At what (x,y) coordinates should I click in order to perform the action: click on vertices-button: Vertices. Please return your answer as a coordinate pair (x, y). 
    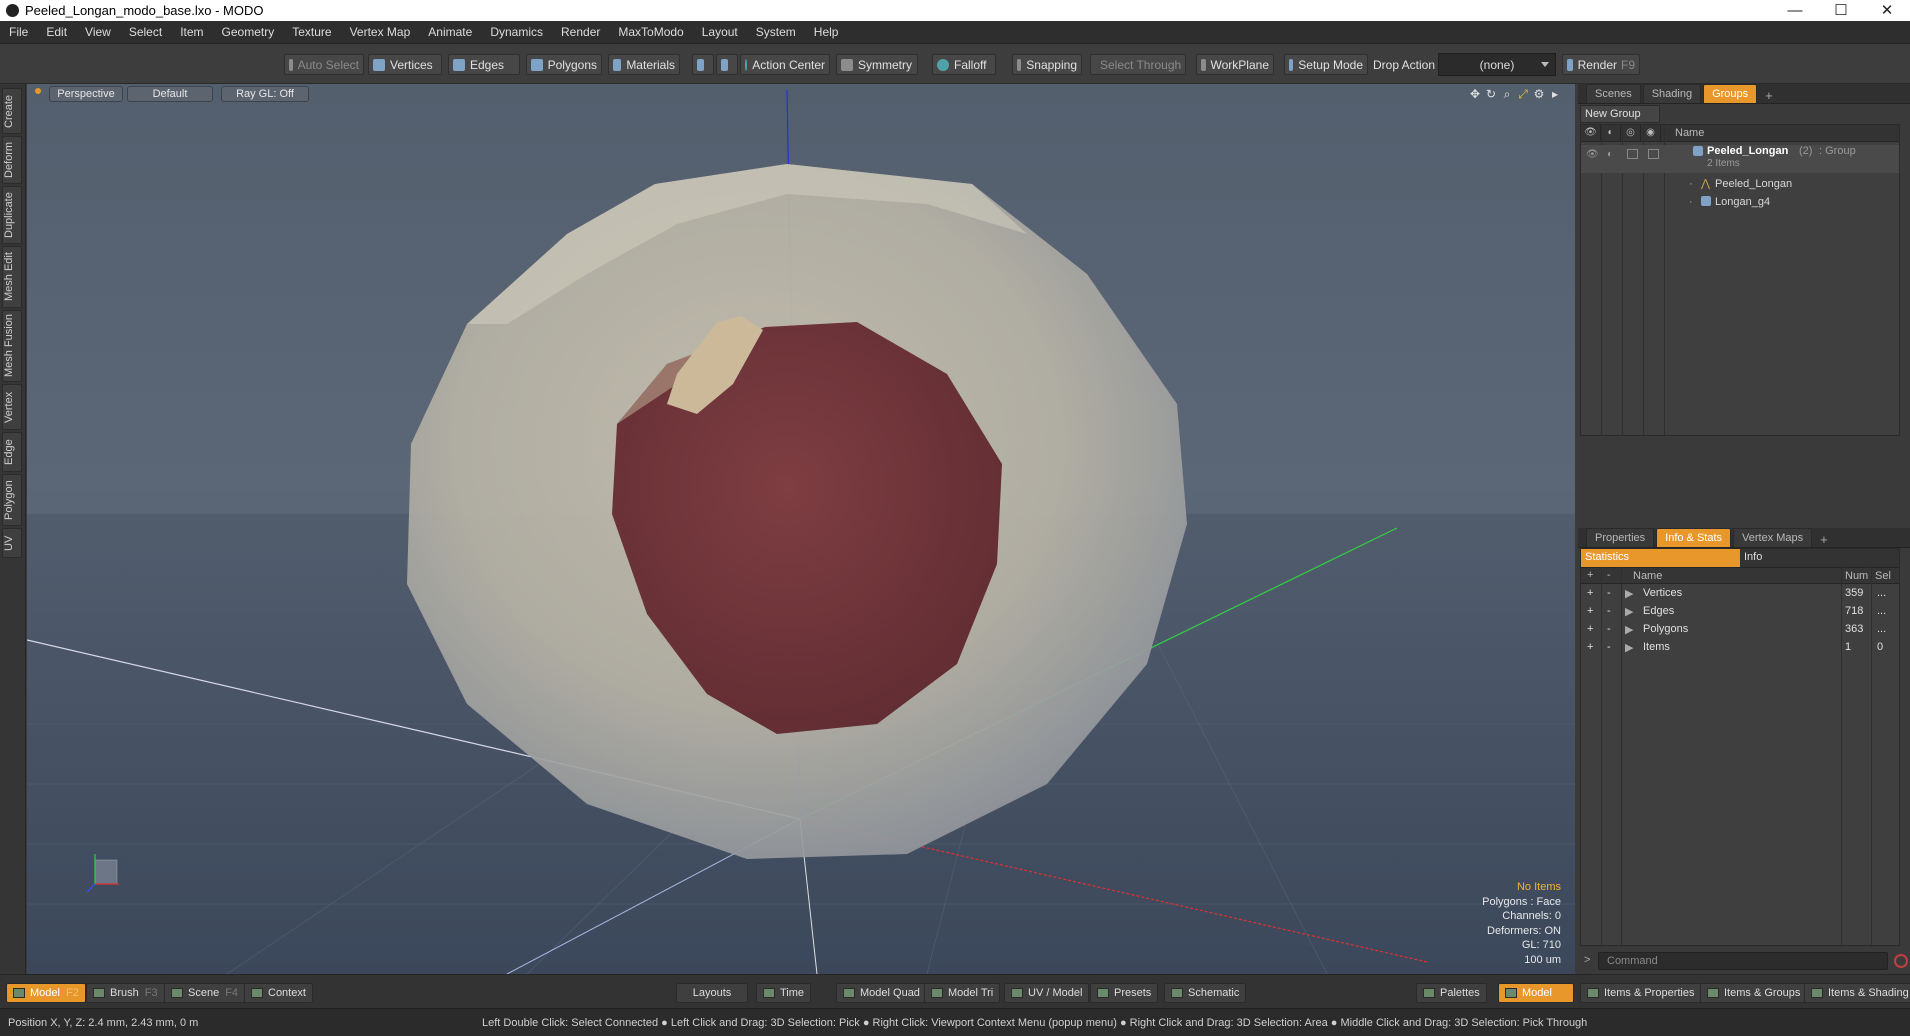
    Looking at the image, I should click on (405, 64).